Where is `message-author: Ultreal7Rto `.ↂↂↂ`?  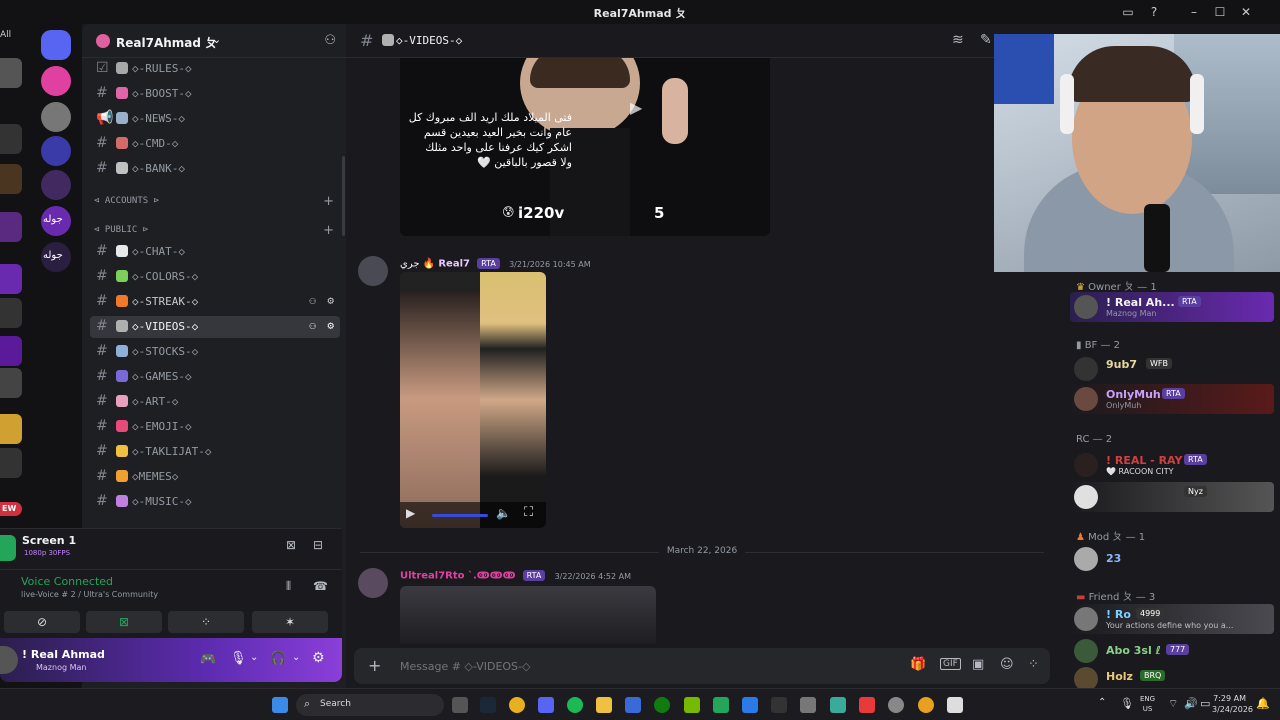 message-author: Ultreal7Rto `.ↂↂↂ is located at coordinates (457, 576).